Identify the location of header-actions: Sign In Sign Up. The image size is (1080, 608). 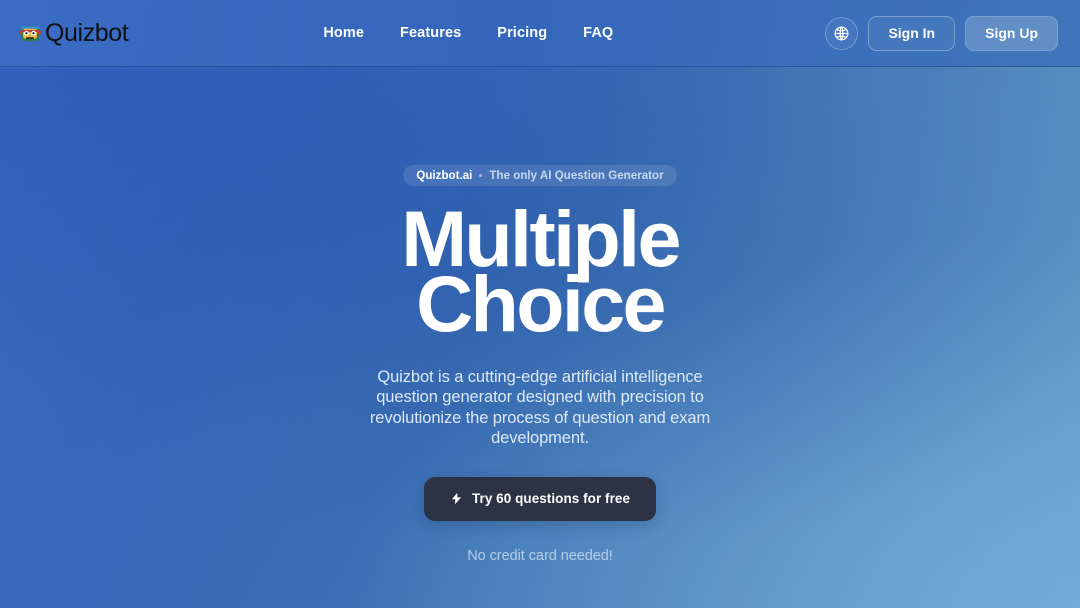
(941, 33).